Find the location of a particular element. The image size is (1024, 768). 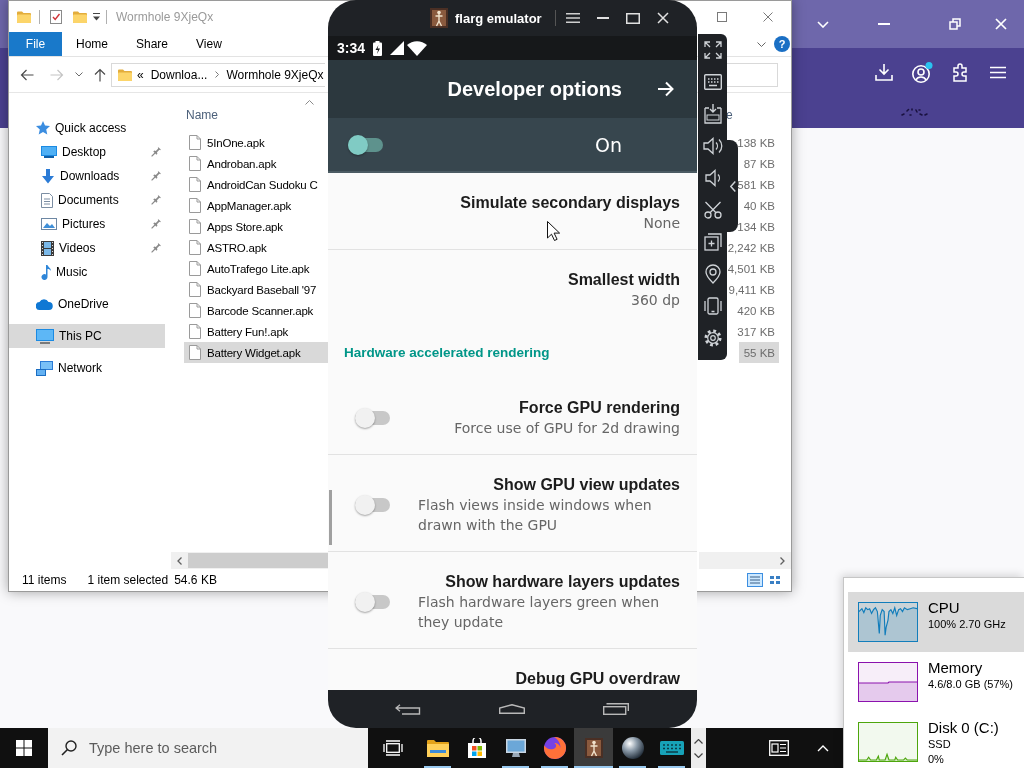

keyboard-icon is located at coordinates (712, 82).